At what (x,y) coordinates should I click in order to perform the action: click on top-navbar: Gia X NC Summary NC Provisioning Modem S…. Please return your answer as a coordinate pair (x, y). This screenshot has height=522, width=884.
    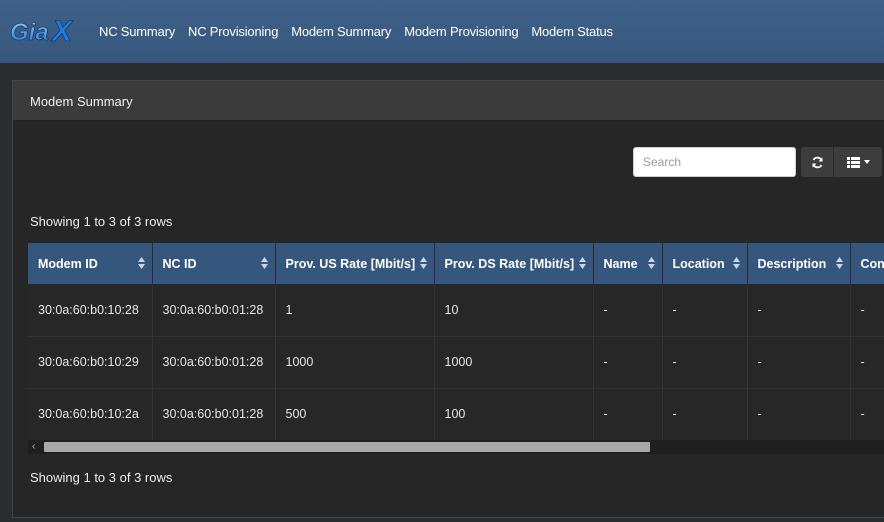
    Looking at the image, I should click on (442, 32).